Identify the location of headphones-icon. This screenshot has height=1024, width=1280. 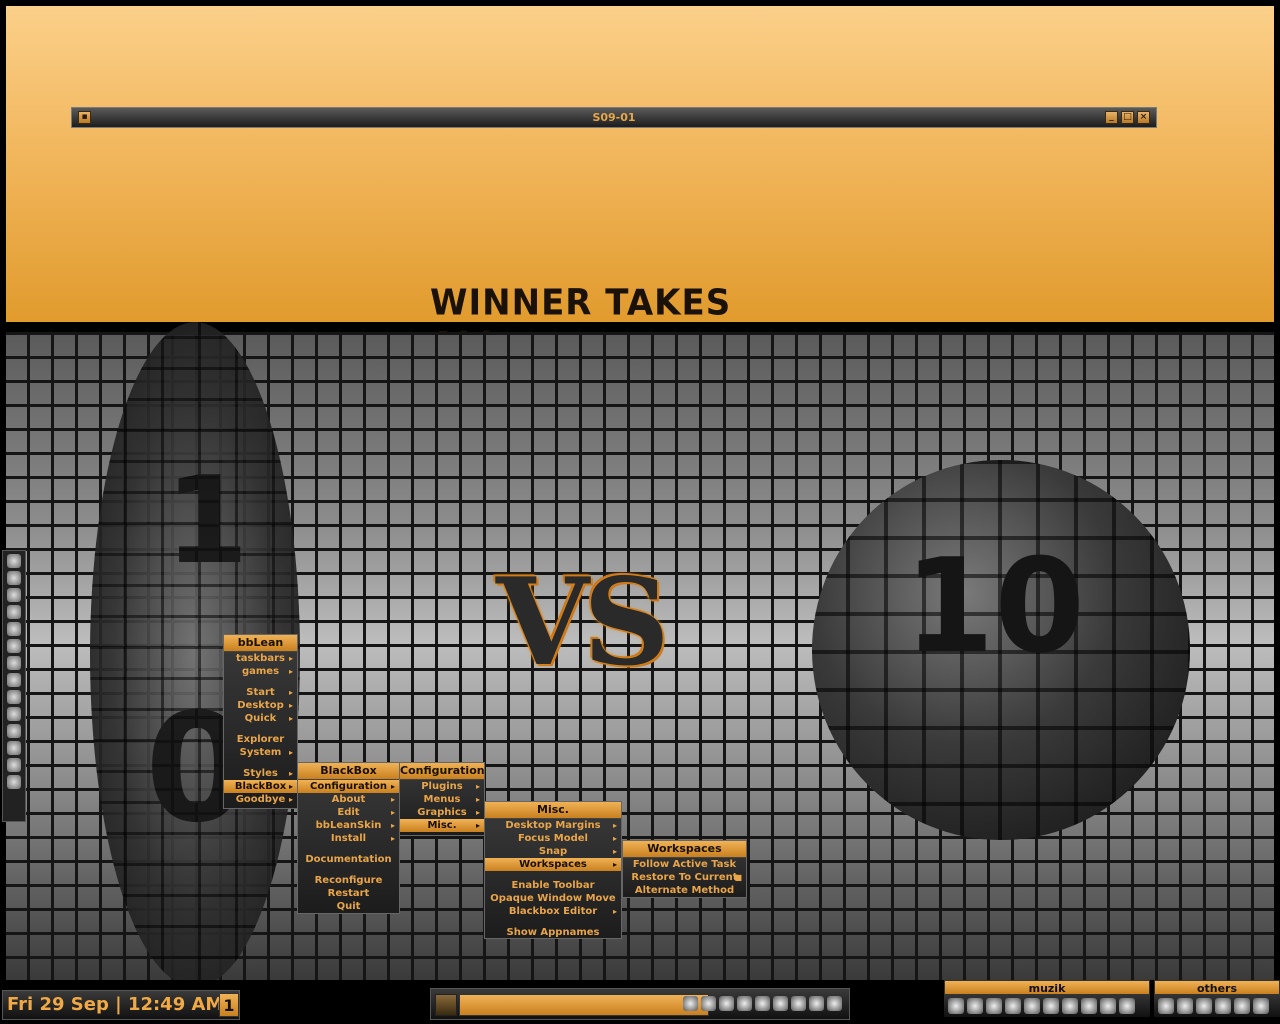
(14, 731).